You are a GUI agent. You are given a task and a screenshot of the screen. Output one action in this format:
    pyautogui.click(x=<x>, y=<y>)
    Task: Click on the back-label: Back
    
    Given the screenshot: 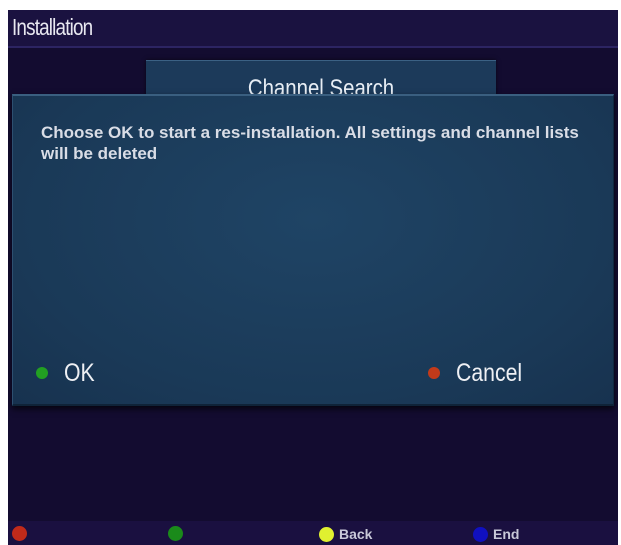 What is the action you would take?
    pyautogui.click(x=356, y=534)
    